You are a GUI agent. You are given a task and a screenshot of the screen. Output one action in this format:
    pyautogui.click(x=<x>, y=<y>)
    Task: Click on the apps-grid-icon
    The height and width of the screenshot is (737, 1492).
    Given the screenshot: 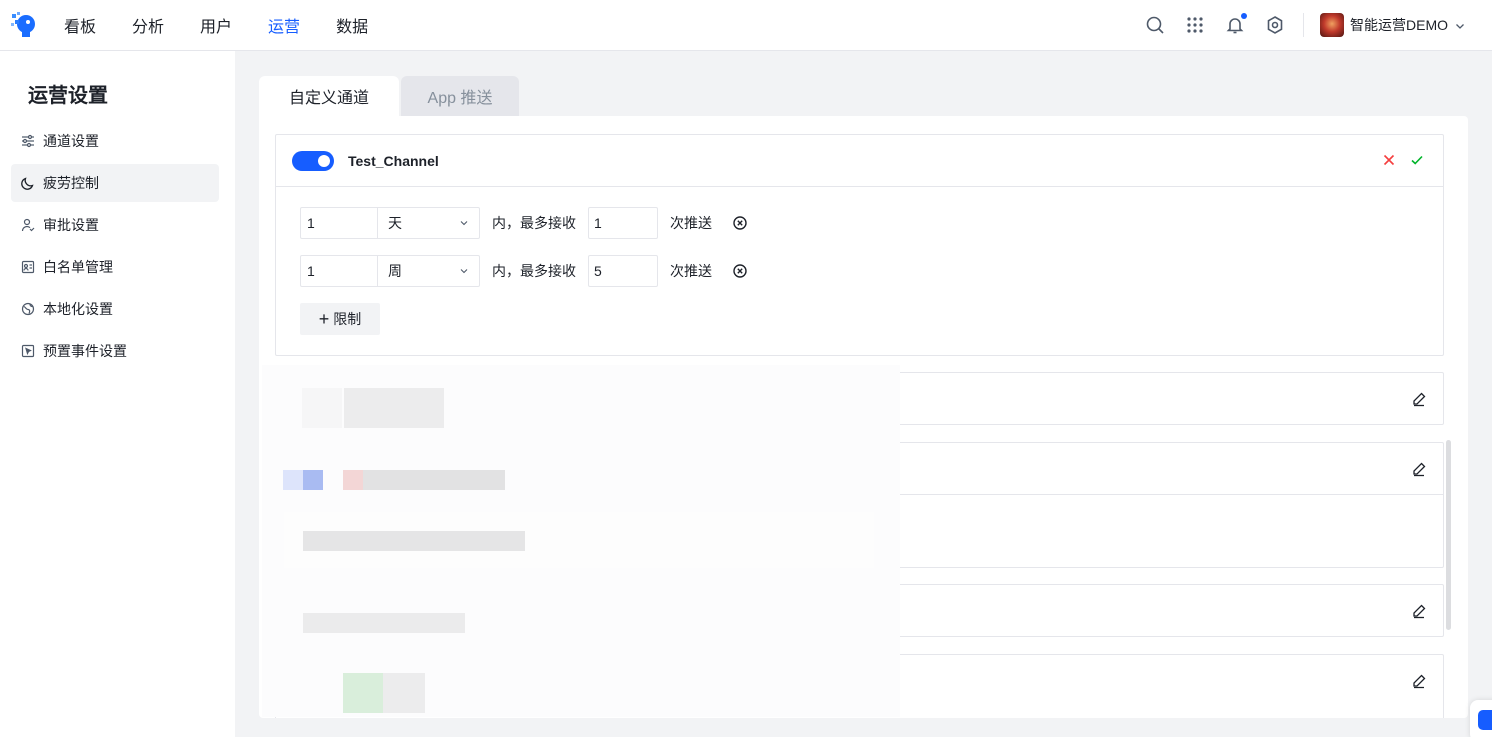 What is the action you would take?
    pyautogui.click(x=1195, y=25)
    